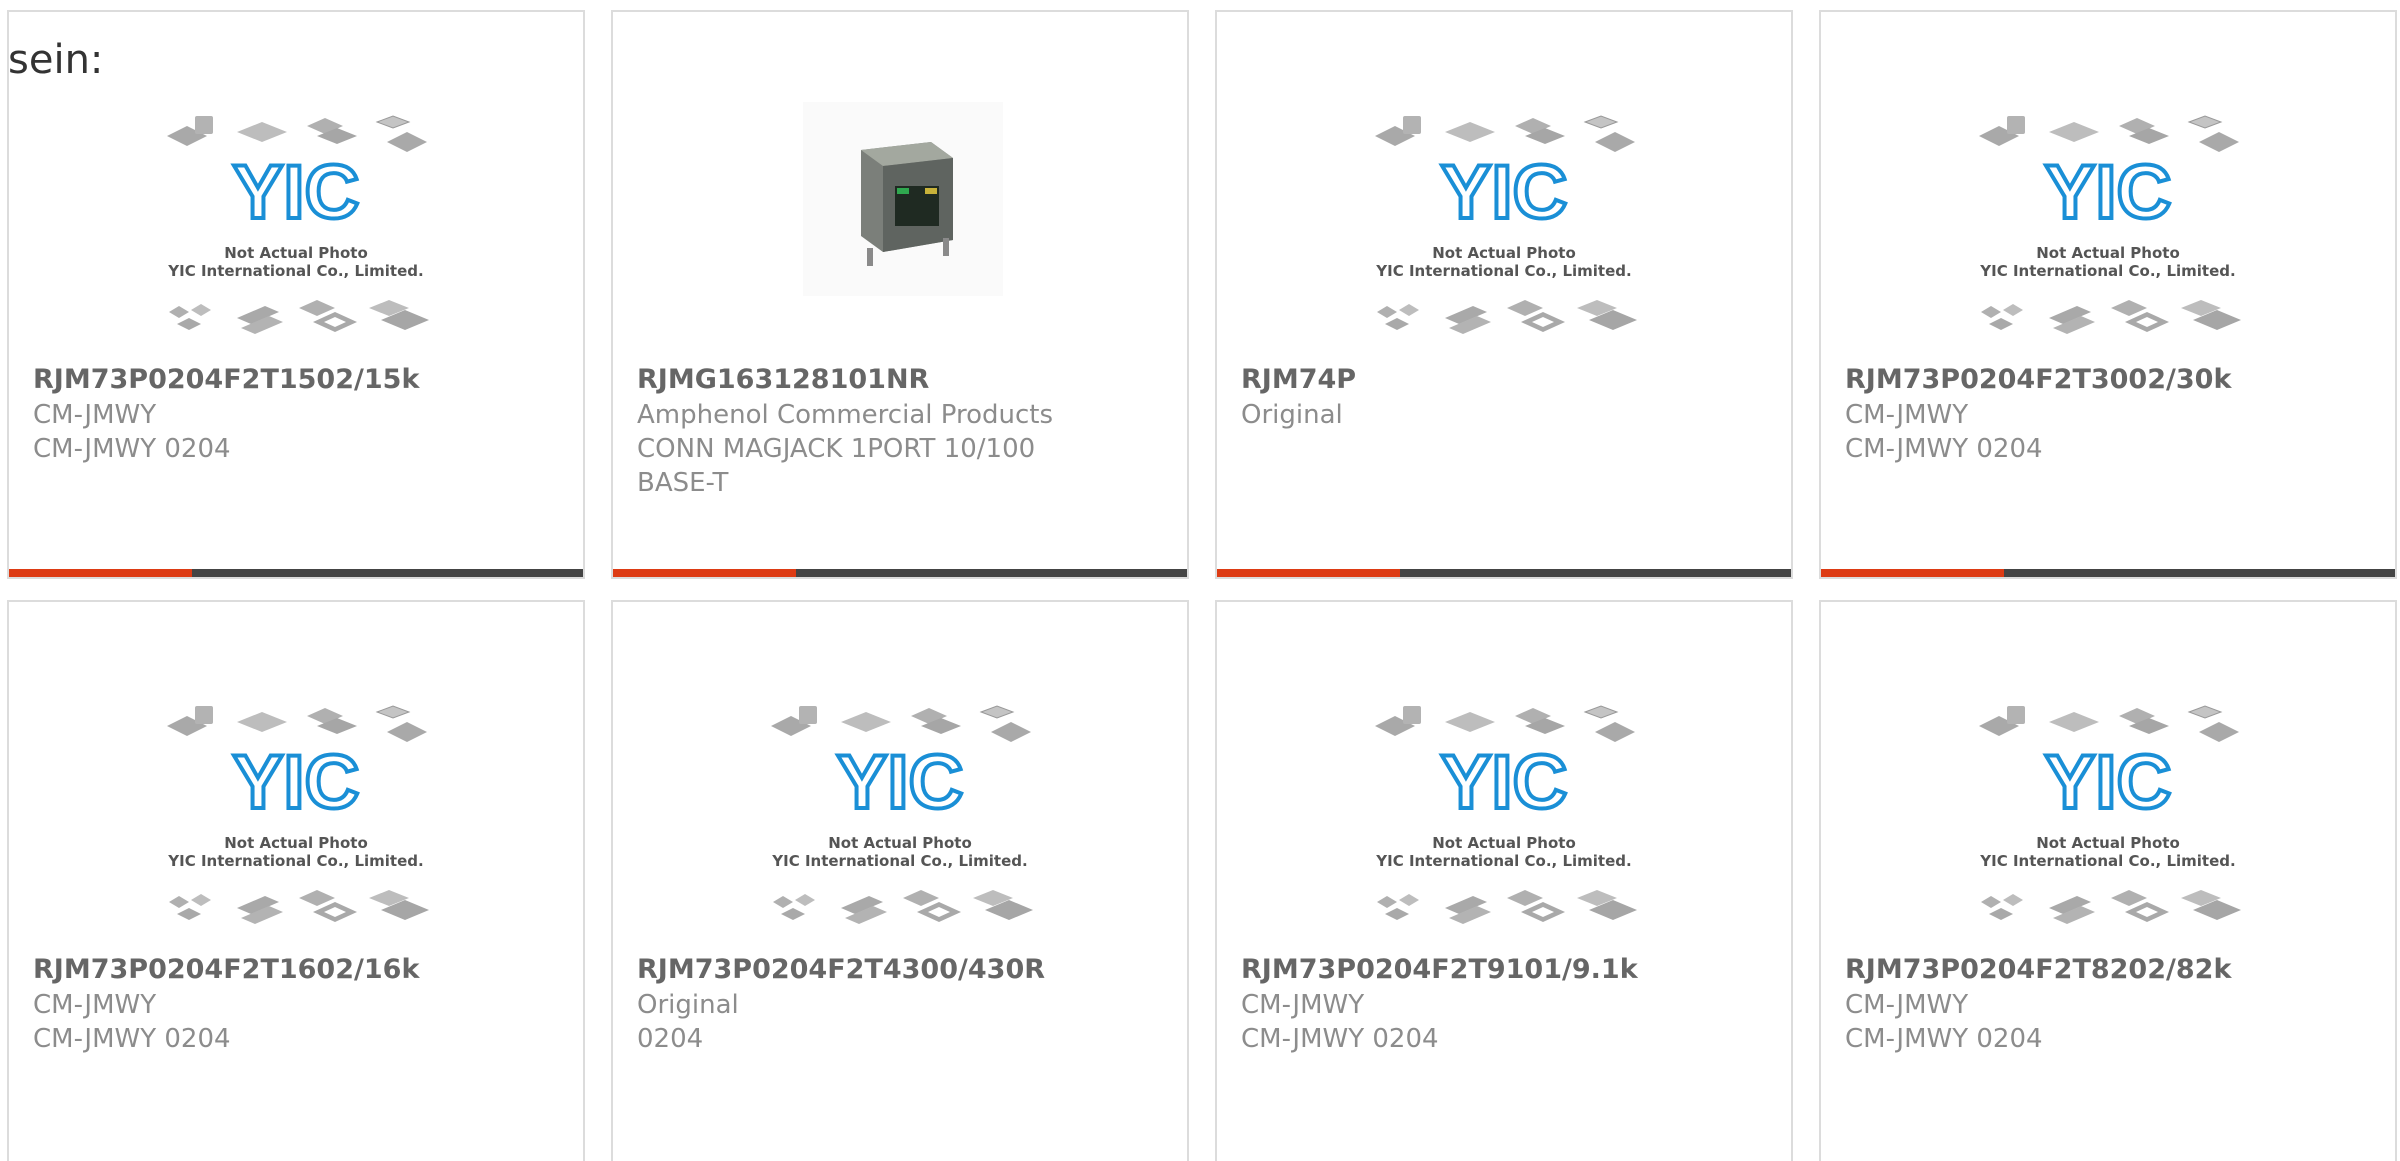  Describe the element at coordinates (2038, 379) in the screenshot. I see `product-title: RJM73P0204F2T3002/30k` at that location.